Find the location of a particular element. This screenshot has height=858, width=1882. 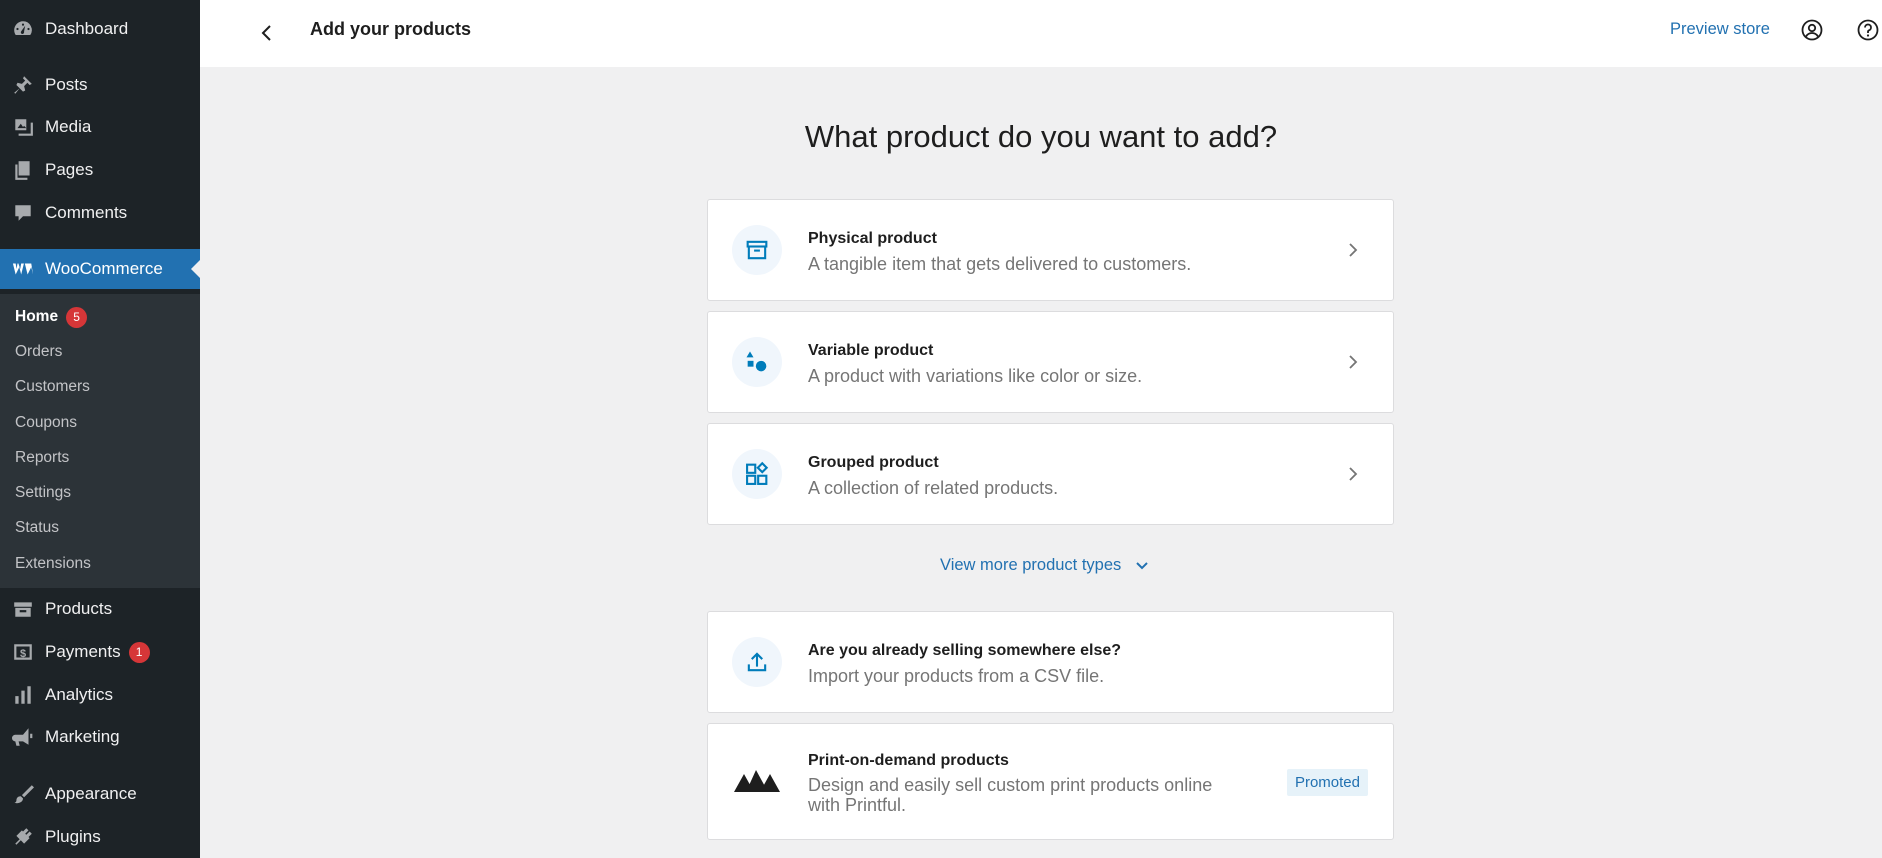

card-title: Are you already selling somewhere else? is located at coordinates (965, 650).